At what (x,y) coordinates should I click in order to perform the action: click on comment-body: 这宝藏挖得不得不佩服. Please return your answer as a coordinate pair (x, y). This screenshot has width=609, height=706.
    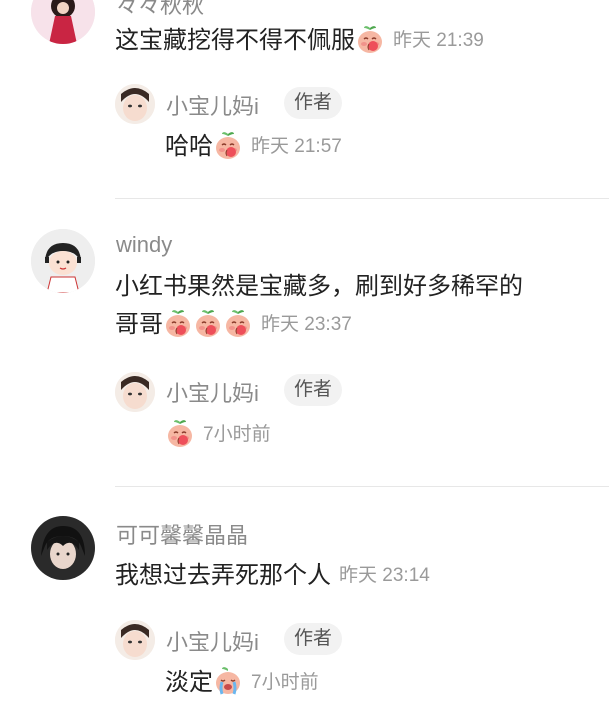
    Looking at the image, I should click on (235, 40).